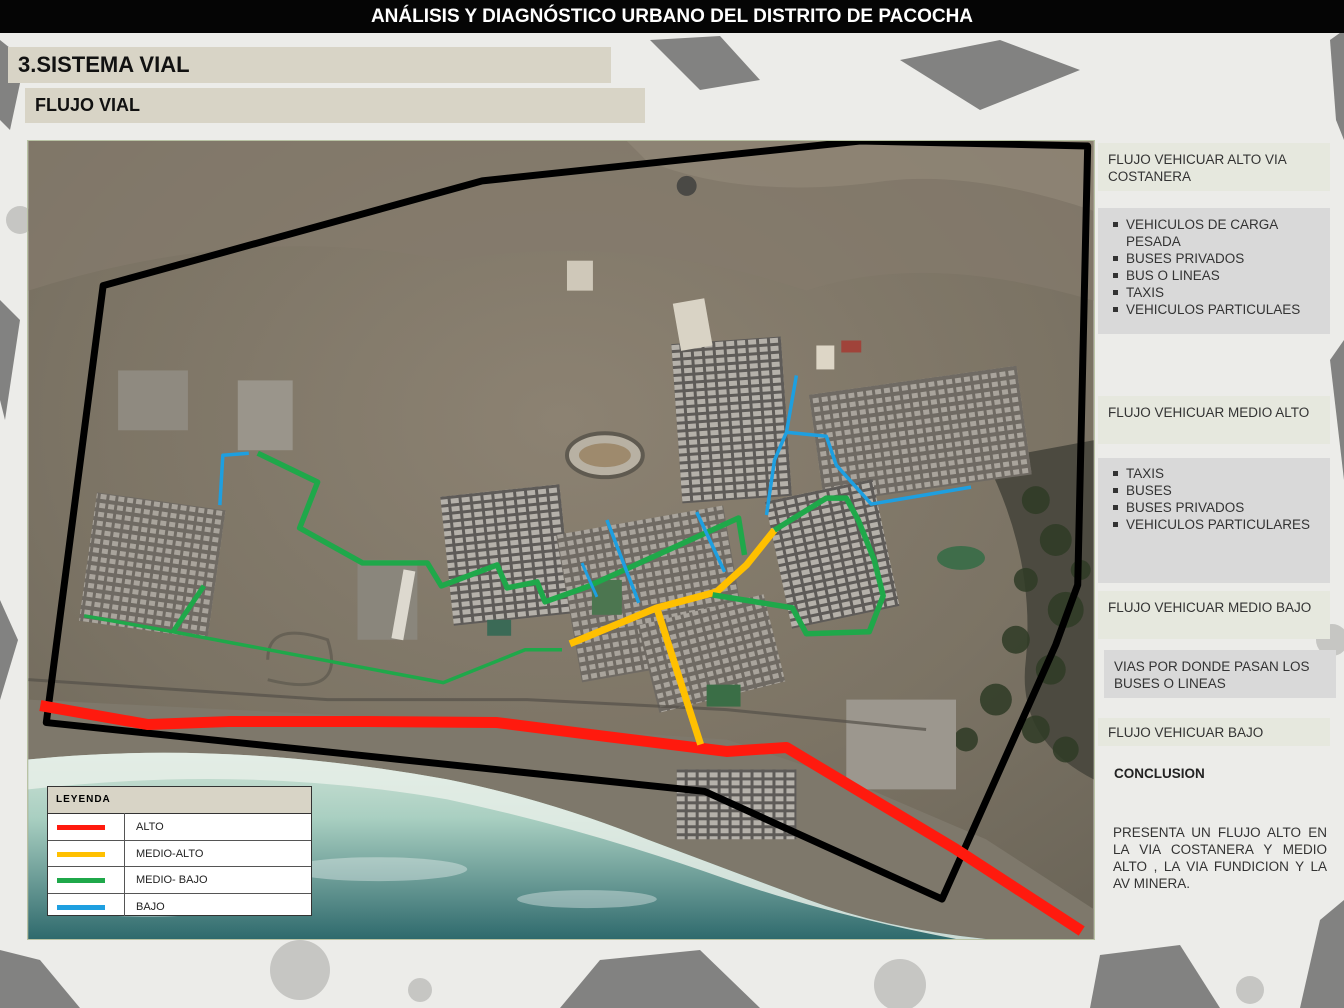 This screenshot has height=1008, width=1344. Describe the element at coordinates (1216, 490) in the screenshot. I see `medio-alto-item: BUSES` at that location.